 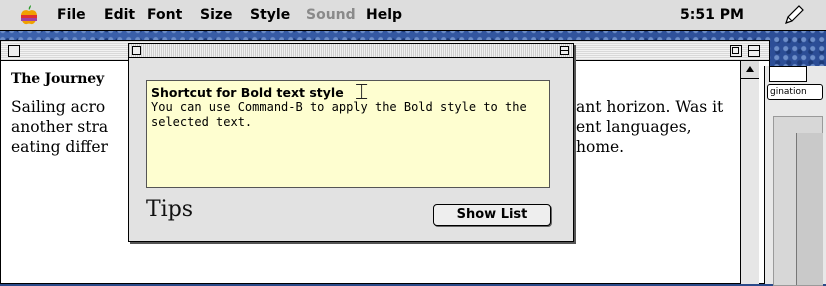 I want to click on apple-icon, so click(x=29, y=15).